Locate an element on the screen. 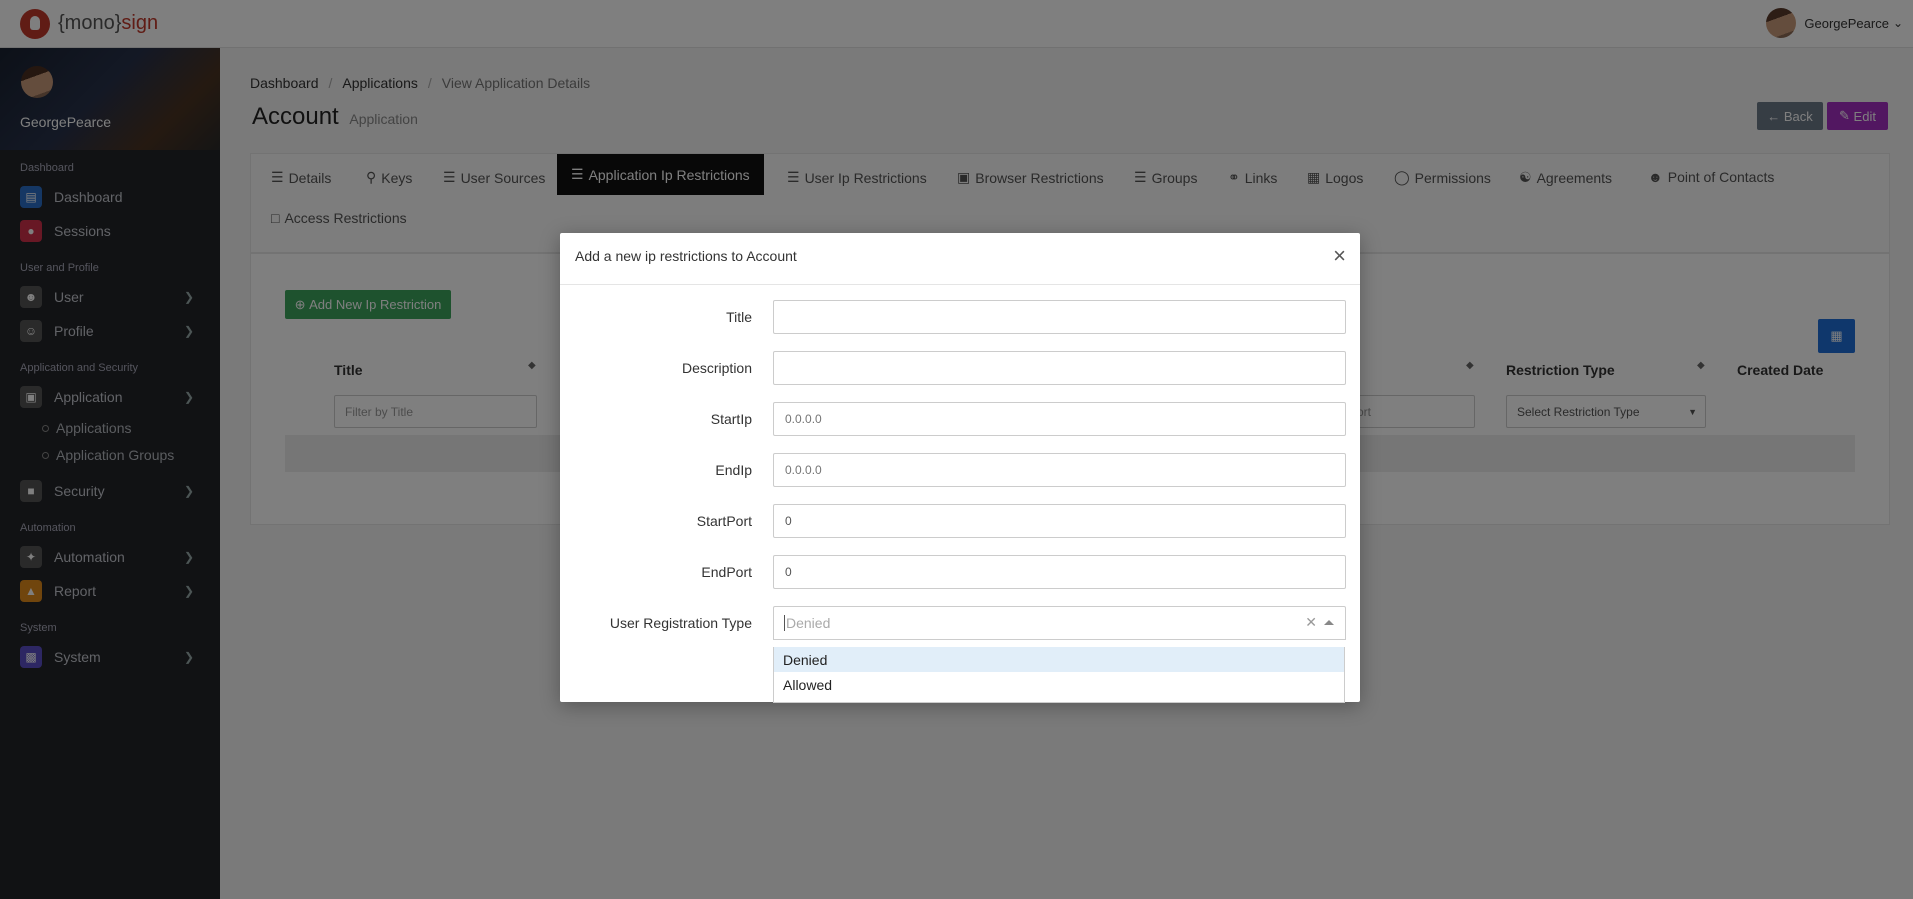 This screenshot has width=1913, height=899. form-row-title: Title is located at coordinates (960, 317).